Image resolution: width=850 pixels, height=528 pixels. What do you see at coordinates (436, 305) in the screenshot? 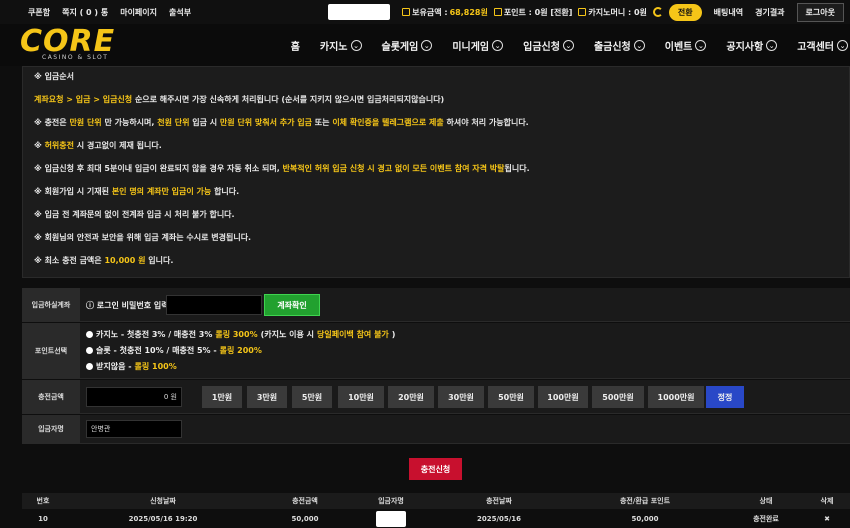
I see `account-row: 입금하실계좌 ⓘ 로그인 비밀번호 입력 계좌확인` at bounding box center [436, 305].